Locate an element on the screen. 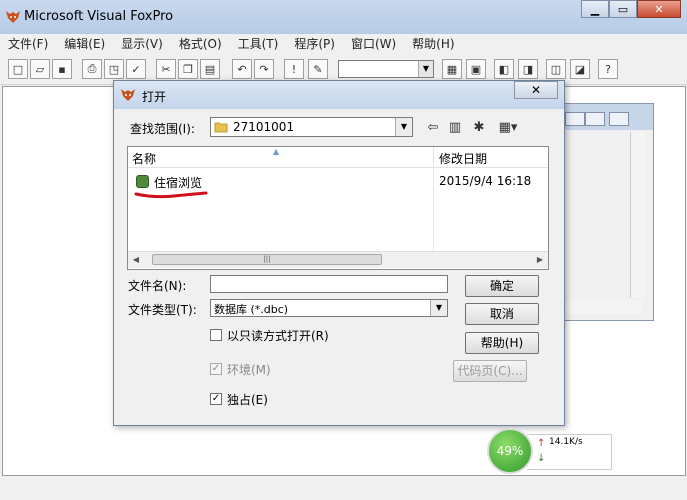 This screenshot has height=500, width=687. readonly-label: 以只读方式打开(R) is located at coordinates (278, 336).